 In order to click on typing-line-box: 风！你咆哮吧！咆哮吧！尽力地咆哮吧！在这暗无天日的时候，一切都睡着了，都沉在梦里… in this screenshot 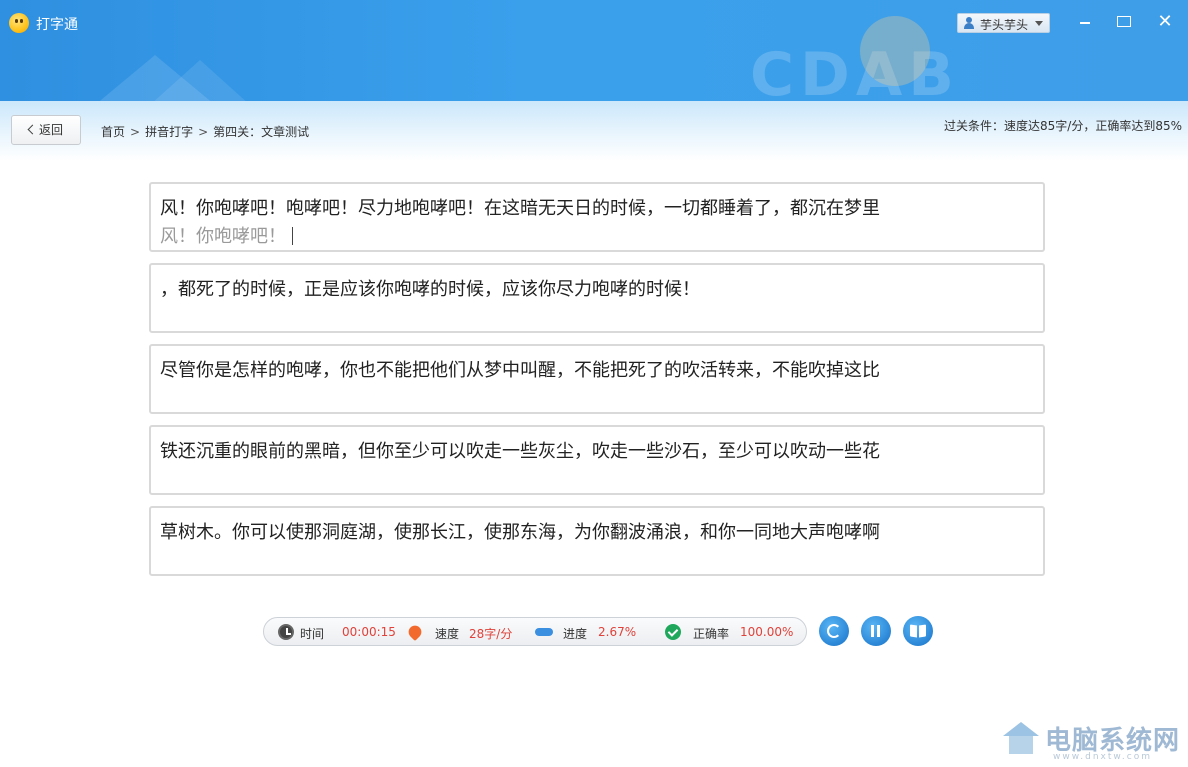, I will do `click(597, 217)`.